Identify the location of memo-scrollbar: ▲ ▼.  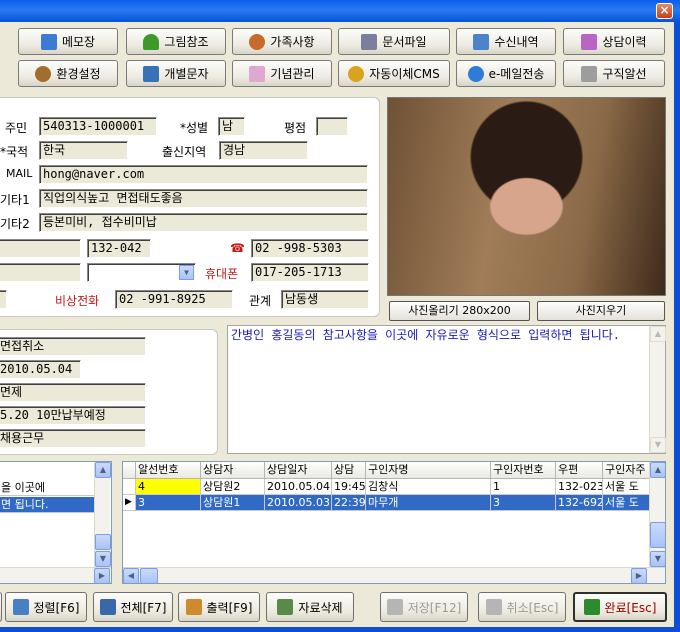
(657, 389).